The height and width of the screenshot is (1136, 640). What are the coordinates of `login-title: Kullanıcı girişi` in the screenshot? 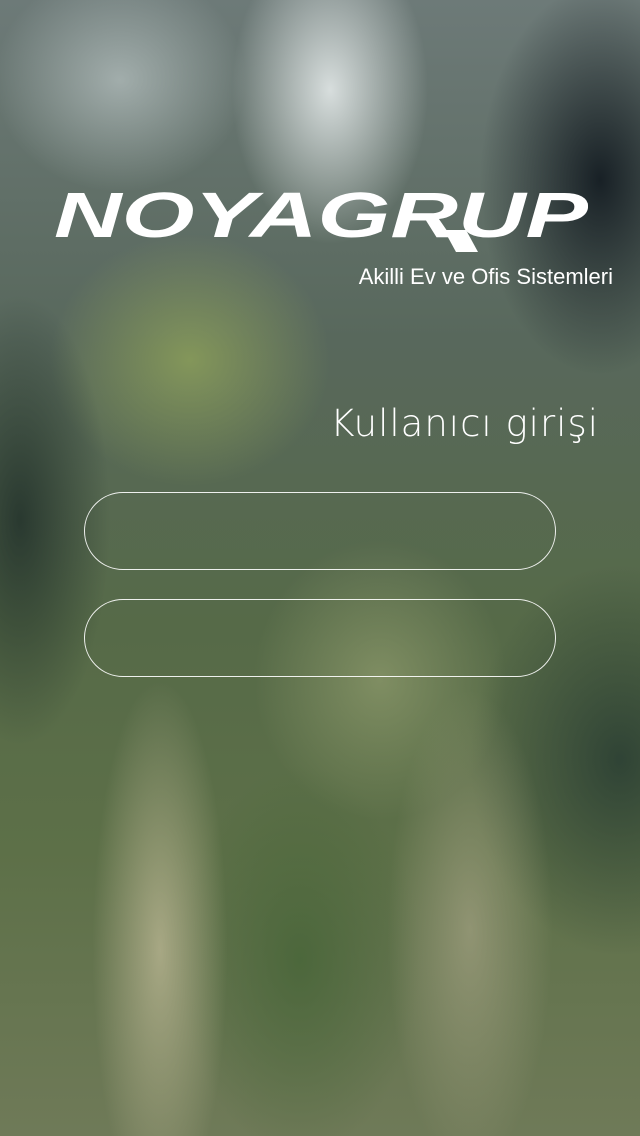 It's located at (464, 423).